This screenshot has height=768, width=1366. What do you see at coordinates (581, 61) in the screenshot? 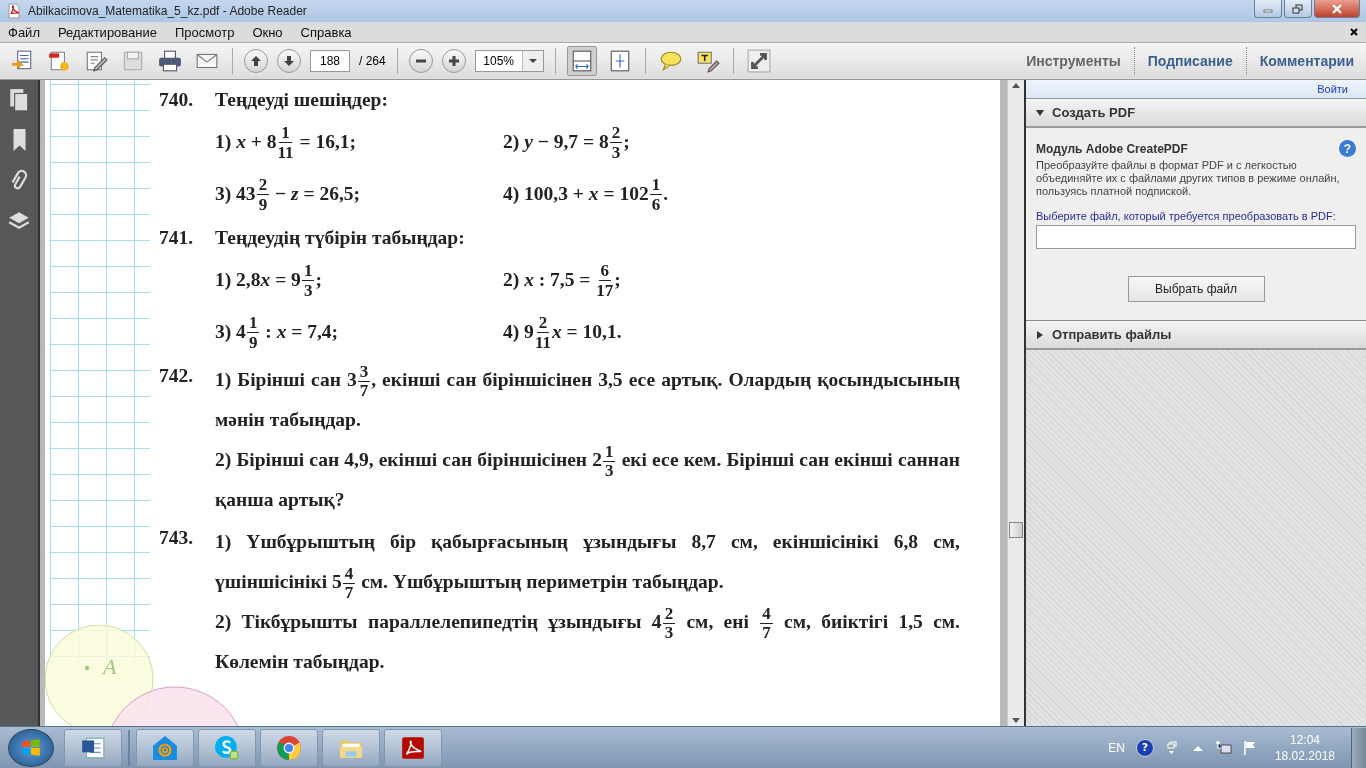
I see `fit-width-icon` at bounding box center [581, 61].